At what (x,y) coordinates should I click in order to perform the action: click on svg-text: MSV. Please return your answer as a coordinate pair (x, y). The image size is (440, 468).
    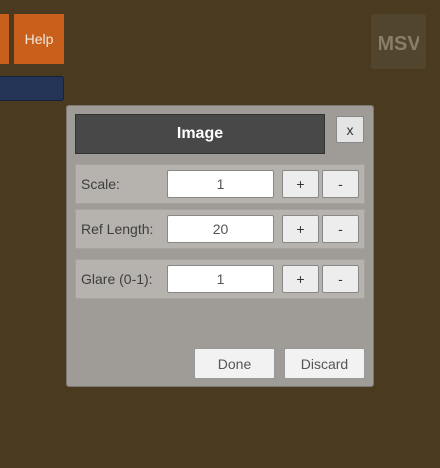
    Looking at the image, I should click on (399, 44).